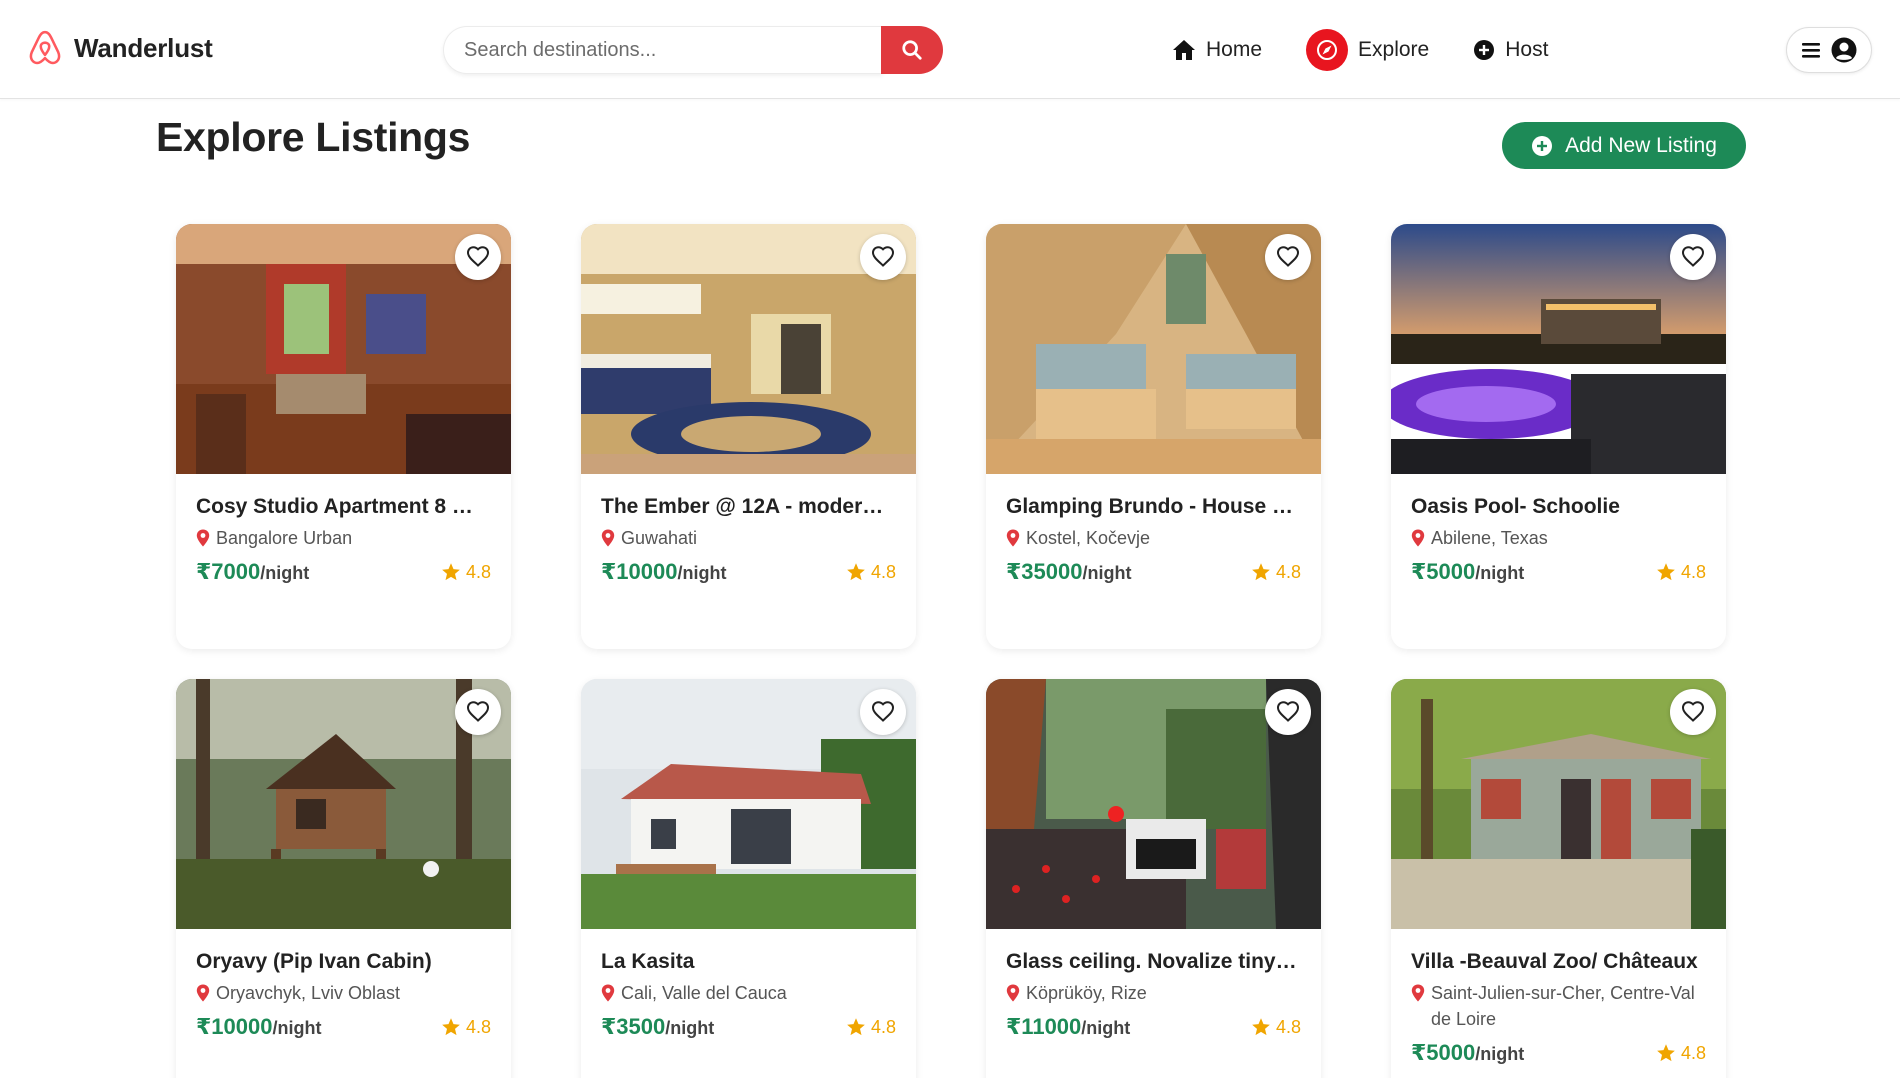 The height and width of the screenshot is (1078, 1900). I want to click on listing-price: ₹7000, so click(228, 571).